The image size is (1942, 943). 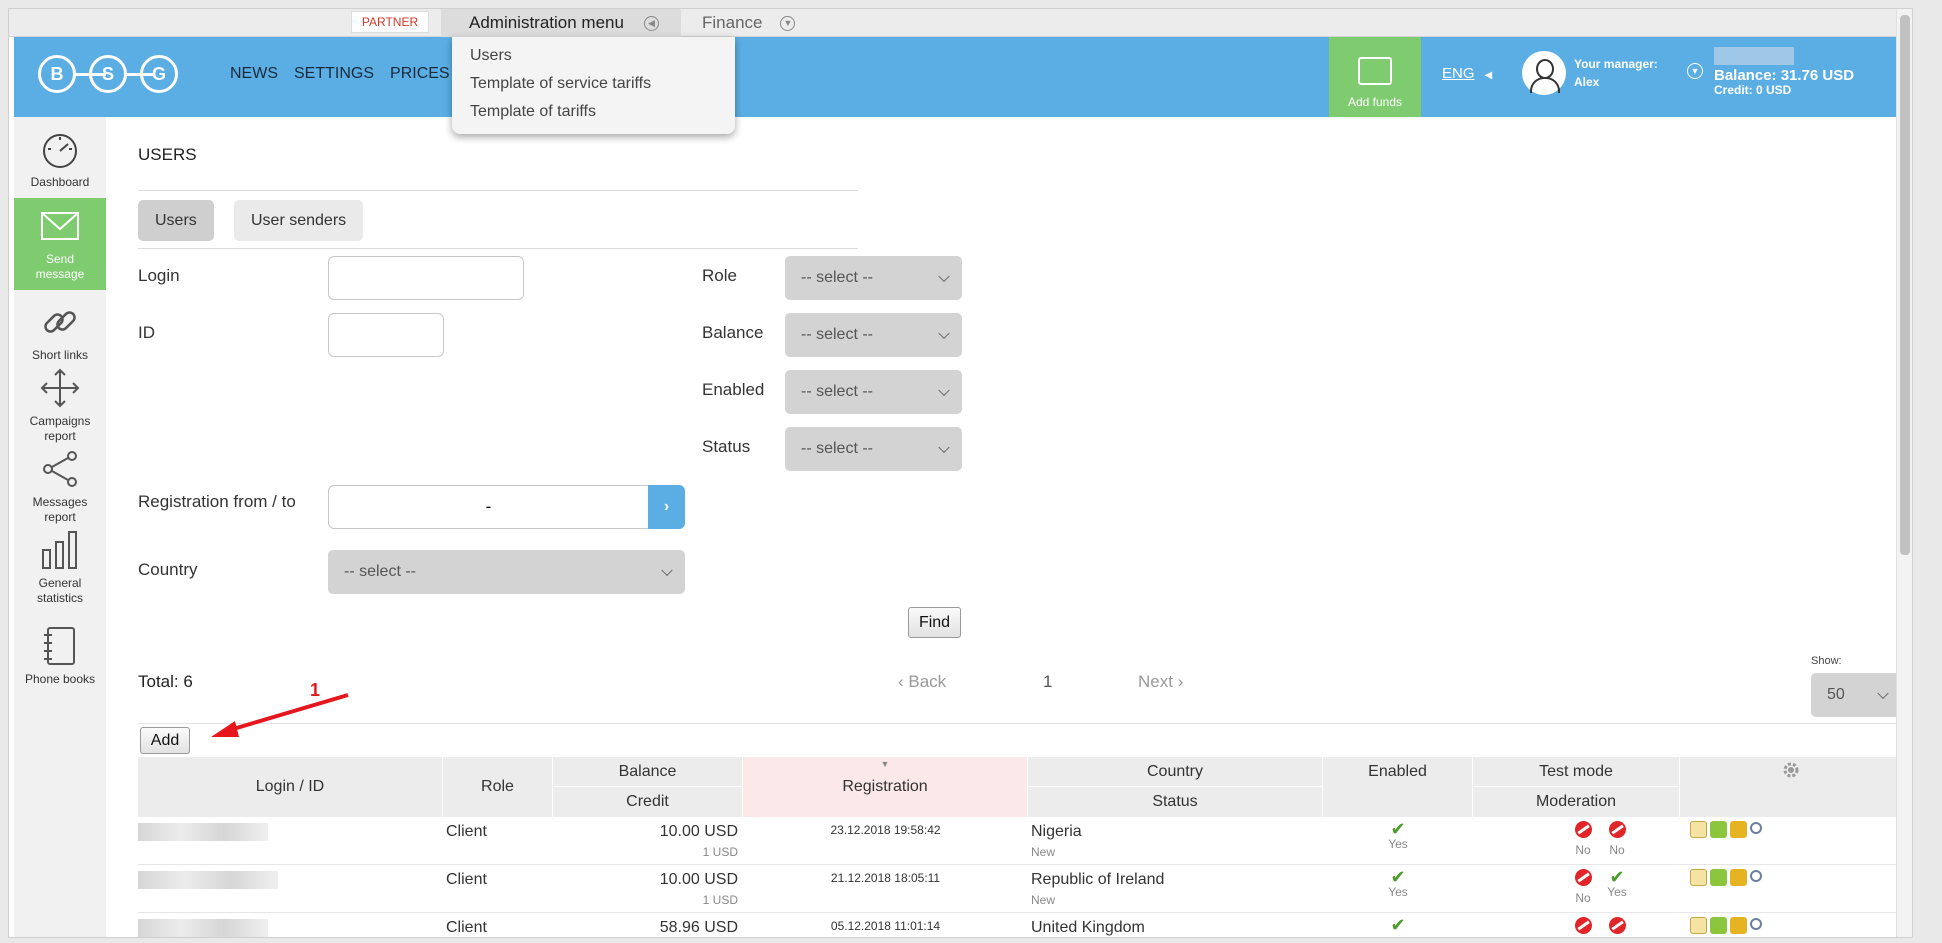 I want to click on move-icon, so click(x=60, y=388).